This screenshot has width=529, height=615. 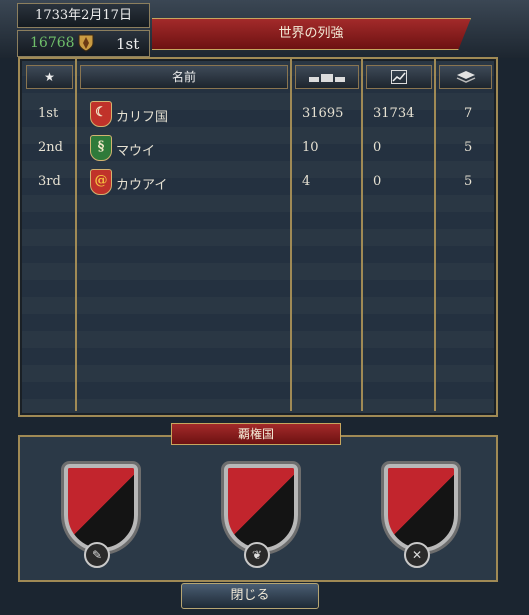 I want to click on hegemony-slot-economic: ✎, so click(x=97, y=511).